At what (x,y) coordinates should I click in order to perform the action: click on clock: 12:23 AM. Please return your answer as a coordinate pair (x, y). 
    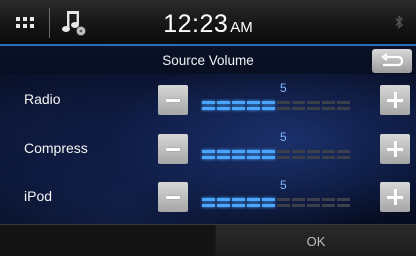
    Looking at the image, I should click on (208, 24).